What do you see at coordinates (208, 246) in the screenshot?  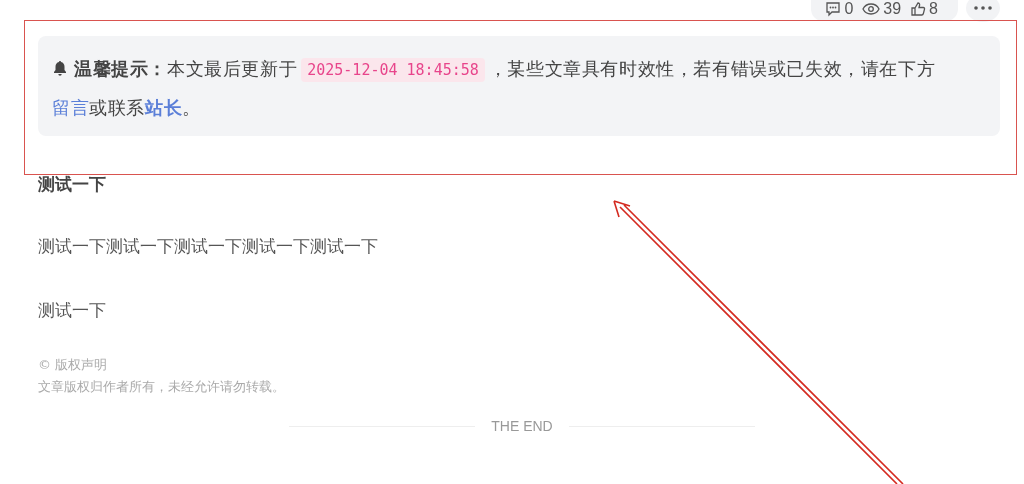 I see `article-paragraph: 测试一下测试一下测试一下测试一下测试一下` at bounding box center [208, 246].